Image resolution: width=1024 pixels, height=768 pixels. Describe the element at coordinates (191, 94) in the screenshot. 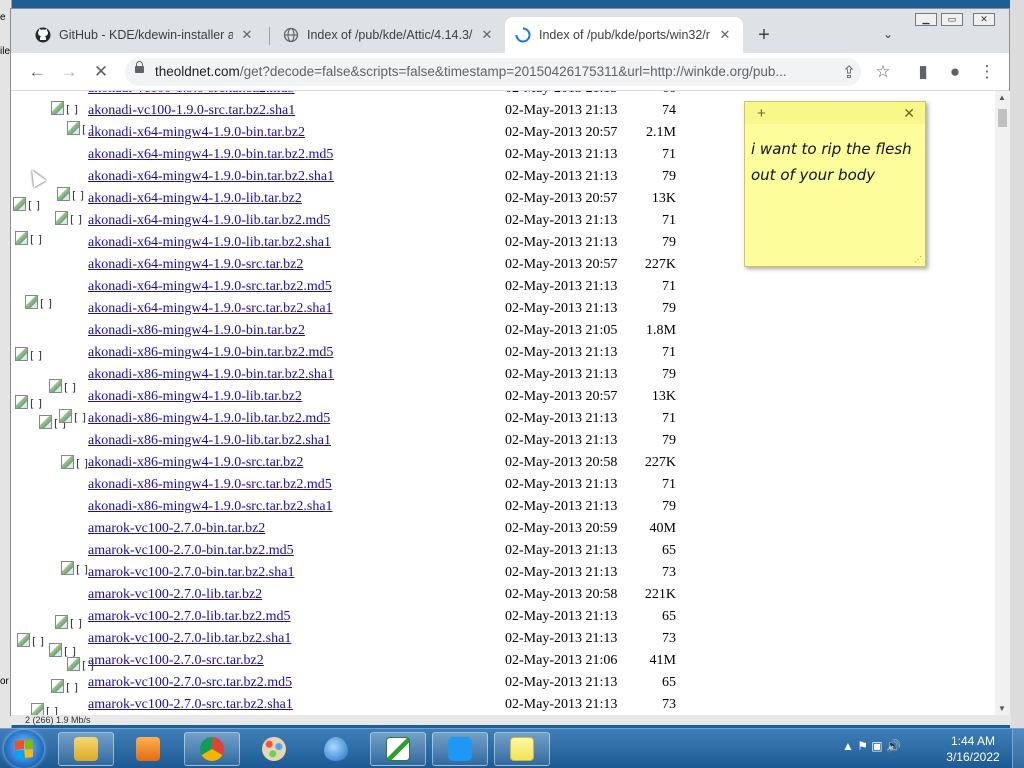

I see `file-link: akonadi-vc100-1.9.0-src.tar.bz2.md5` at that location.